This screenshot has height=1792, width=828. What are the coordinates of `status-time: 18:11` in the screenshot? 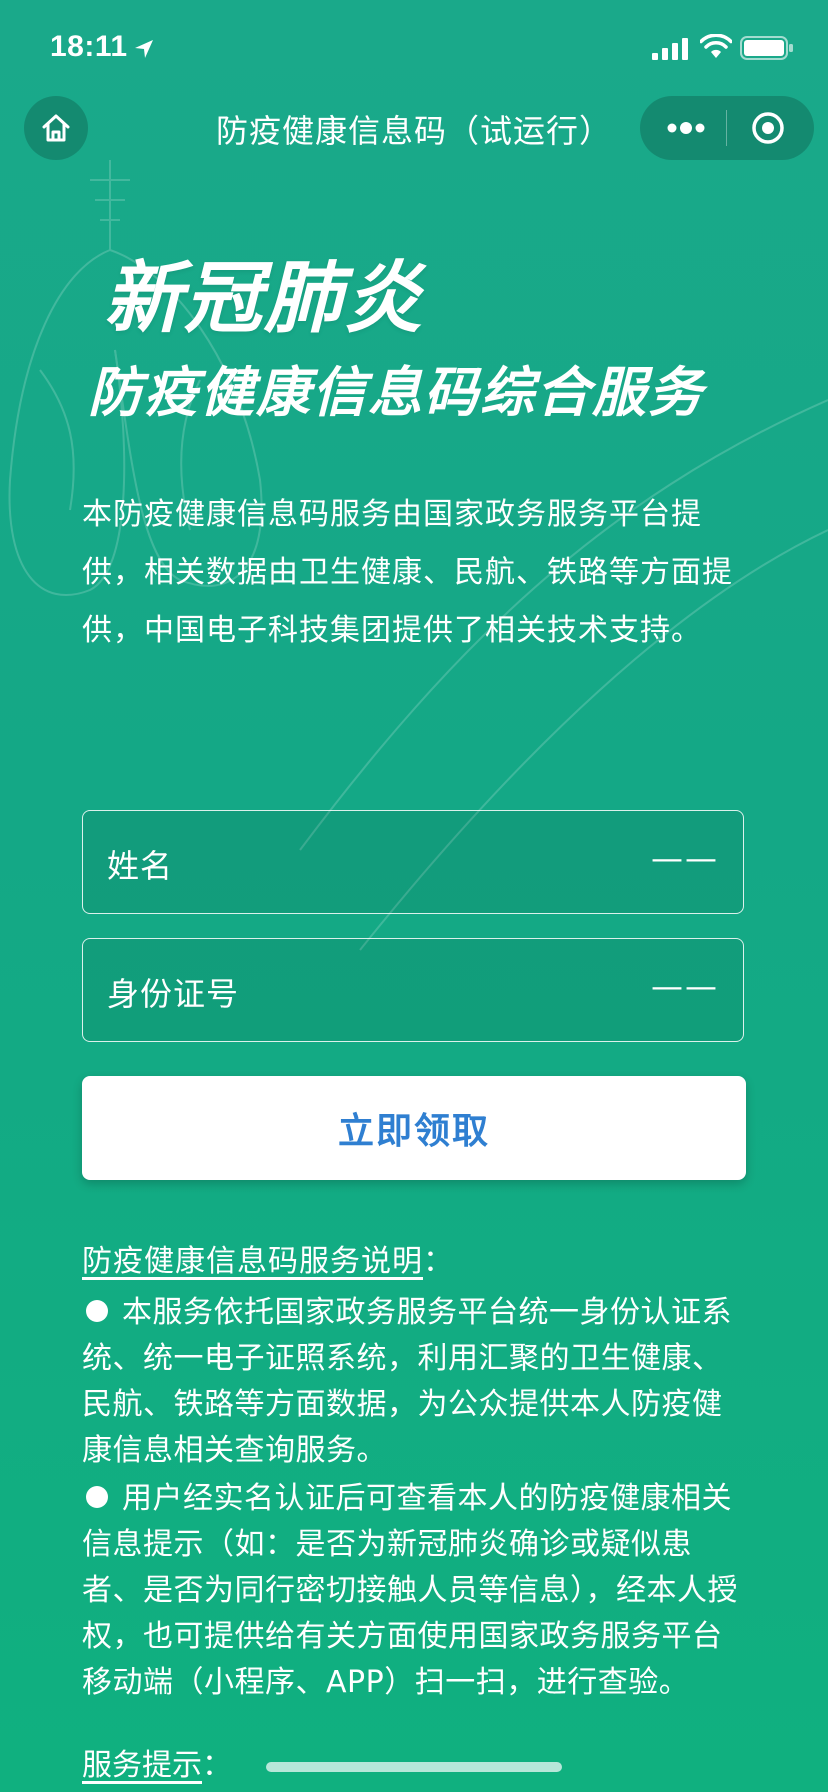 It's located at (89, 46).